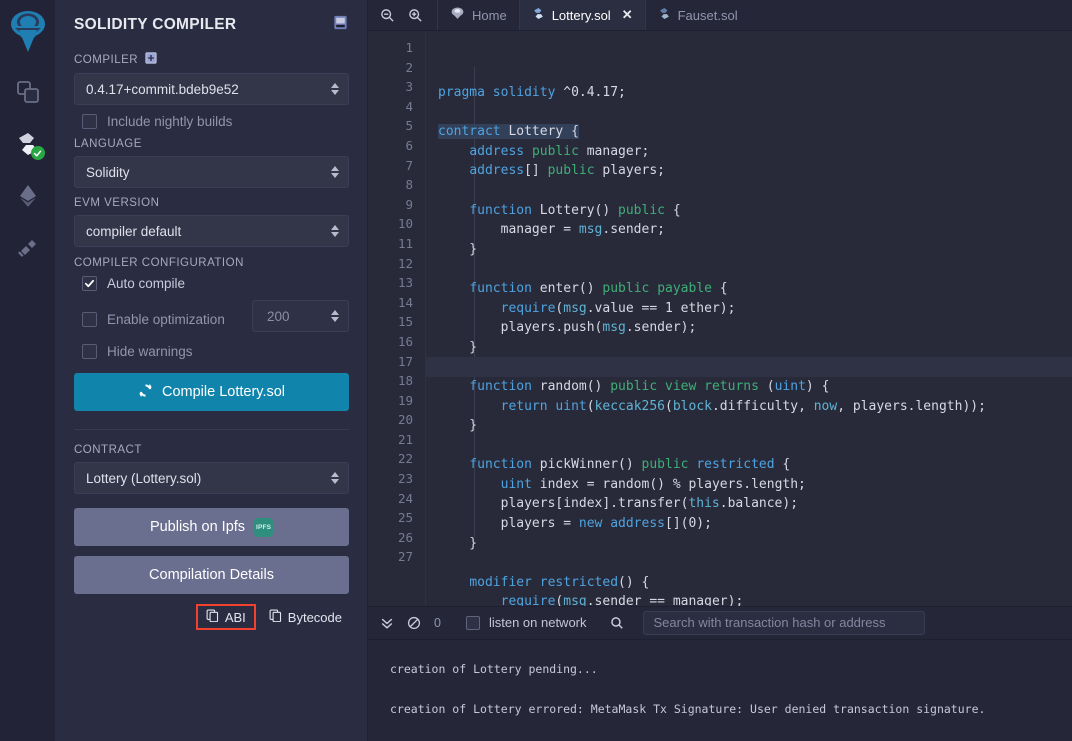 The height and width of the screenshot is (741, 1072). I want to click on code-line: require(msg.value == 1 ether);, so click(618, 308).